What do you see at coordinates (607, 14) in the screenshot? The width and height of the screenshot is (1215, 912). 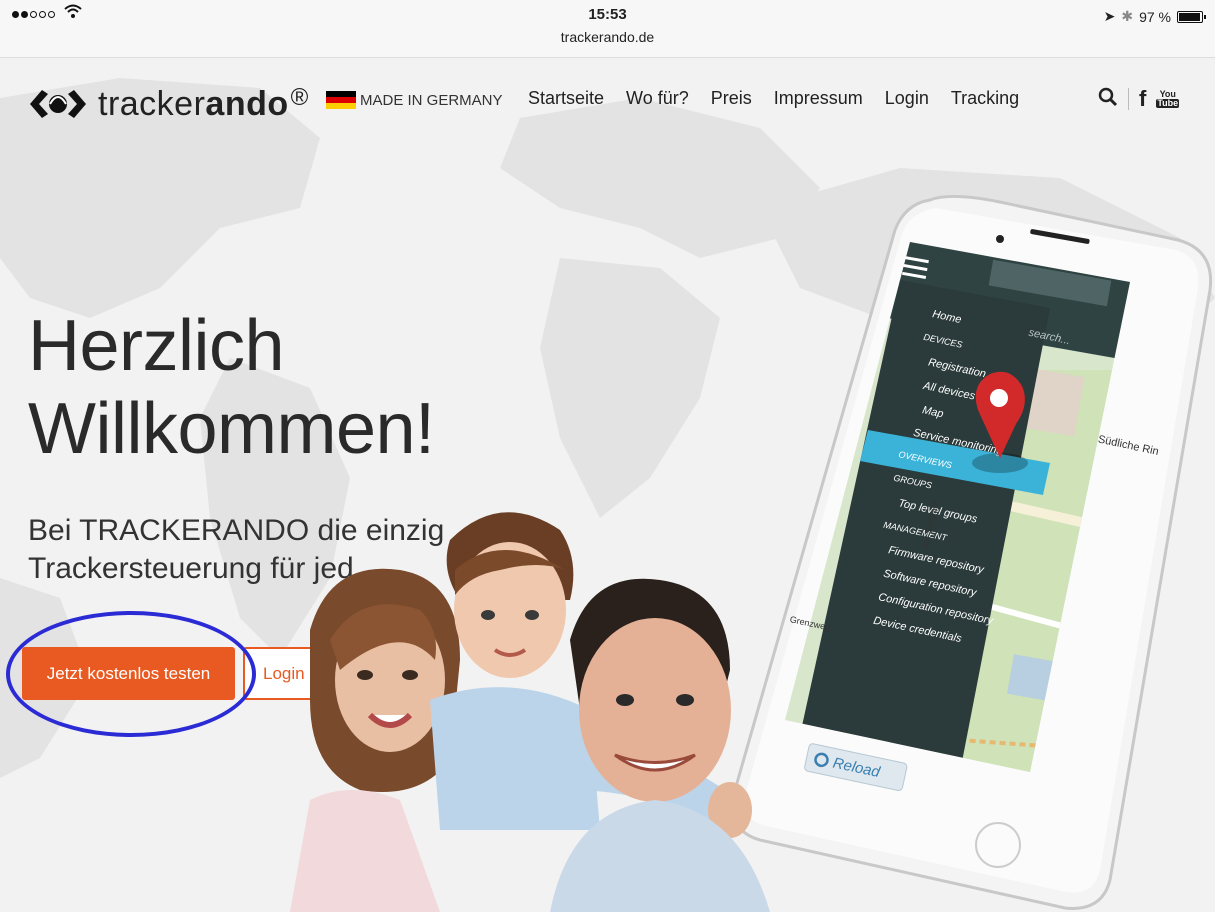 I see `status-time: 15:53` at bounding box center [607, 14].